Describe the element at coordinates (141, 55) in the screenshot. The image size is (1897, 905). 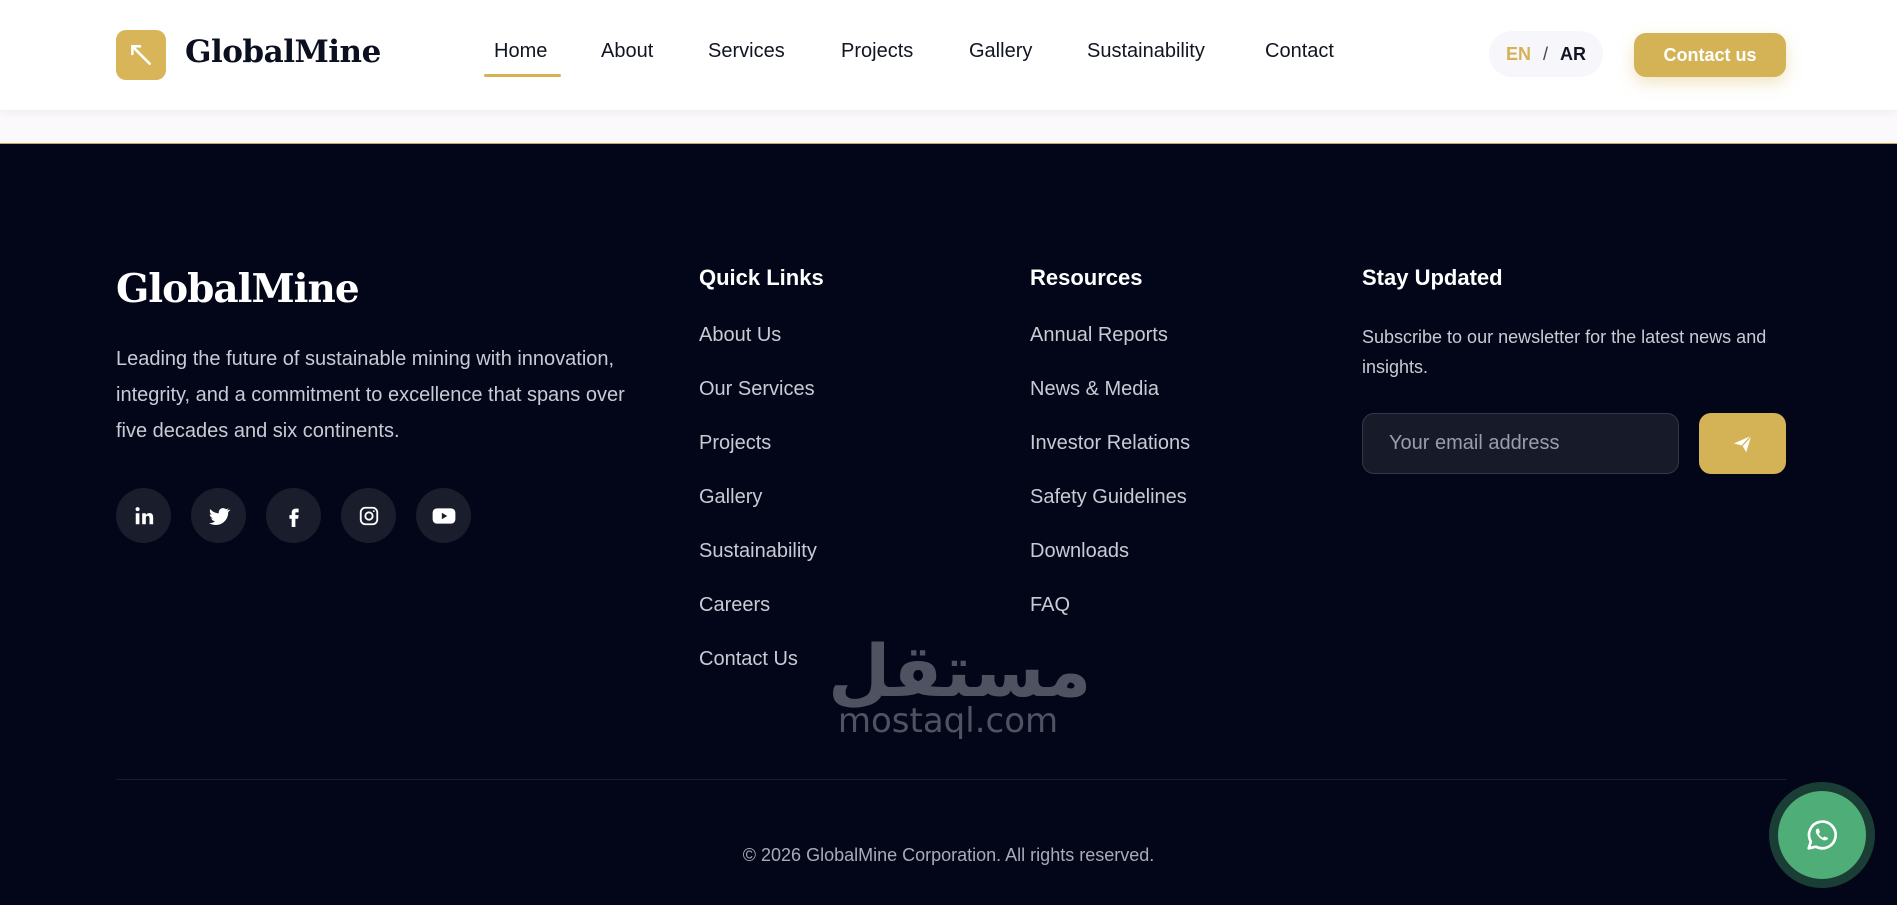
I see `pickaxe-logo-icon` at that location.